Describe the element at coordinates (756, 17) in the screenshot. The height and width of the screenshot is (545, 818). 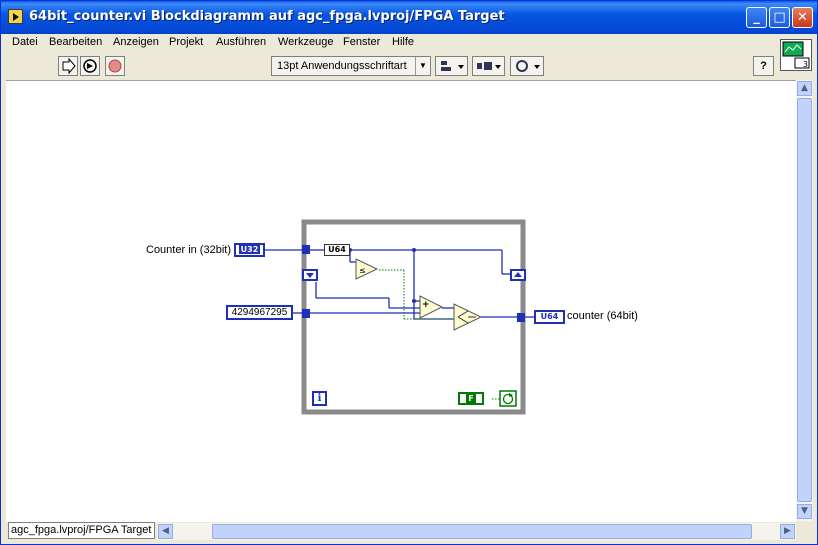
I see `minimize-button: _` at that location.